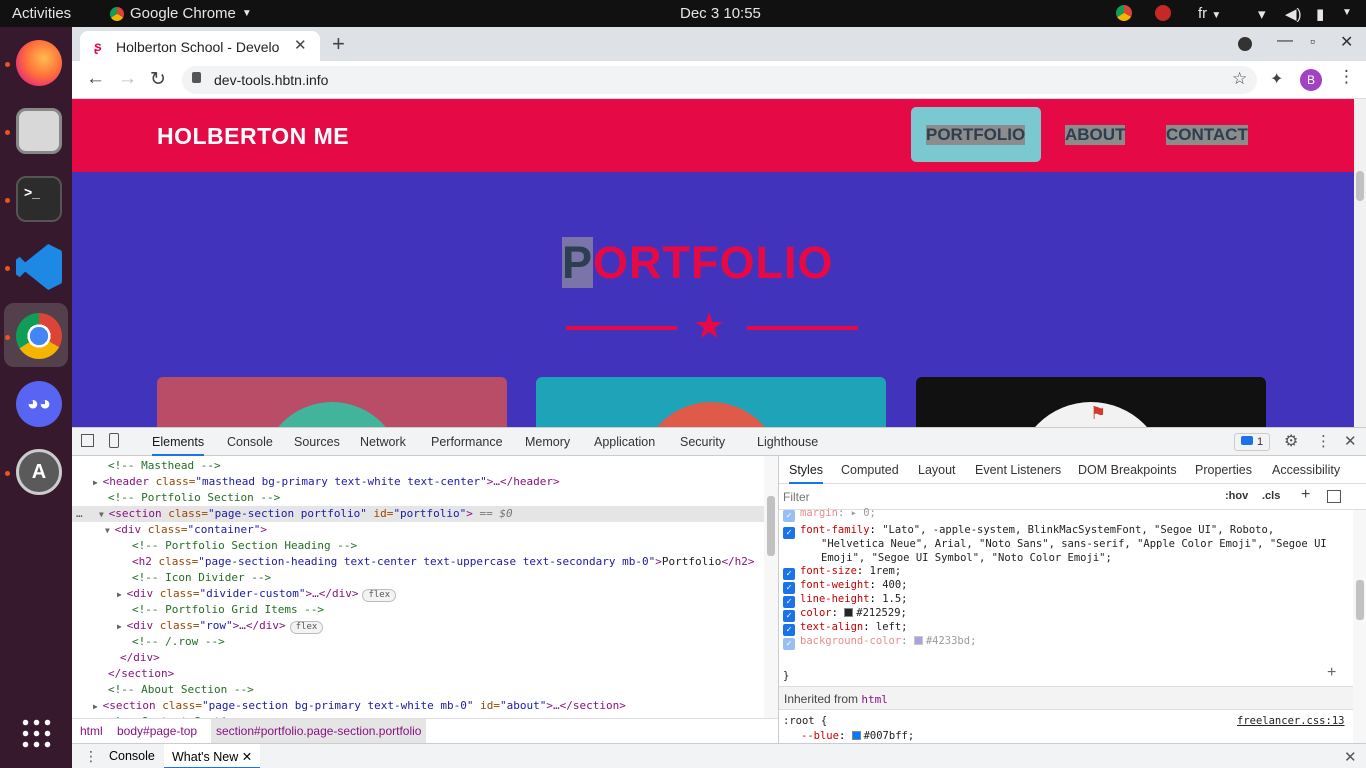 Image resolution: width=1366 pixels, height=768 pixels. I want to click on address-bar: dev-tools.hbtn.info ☆, so click(719, 80).